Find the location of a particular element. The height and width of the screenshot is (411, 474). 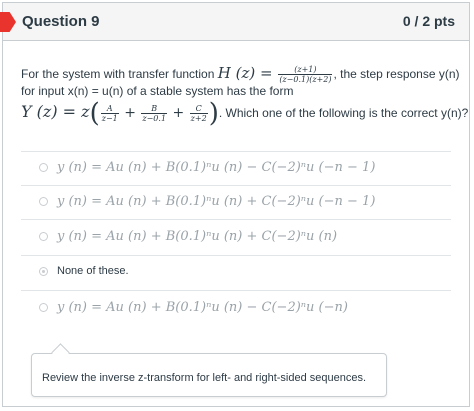

fraction-a-den: z−1 is located at coordinates (109, 119).